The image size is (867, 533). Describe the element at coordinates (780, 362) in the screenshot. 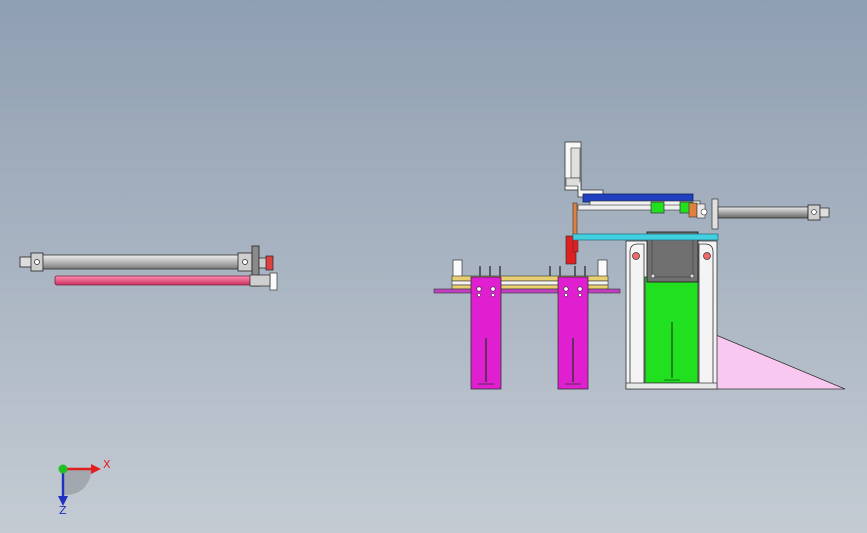

I see `pink-wedge-ramp` at that location.